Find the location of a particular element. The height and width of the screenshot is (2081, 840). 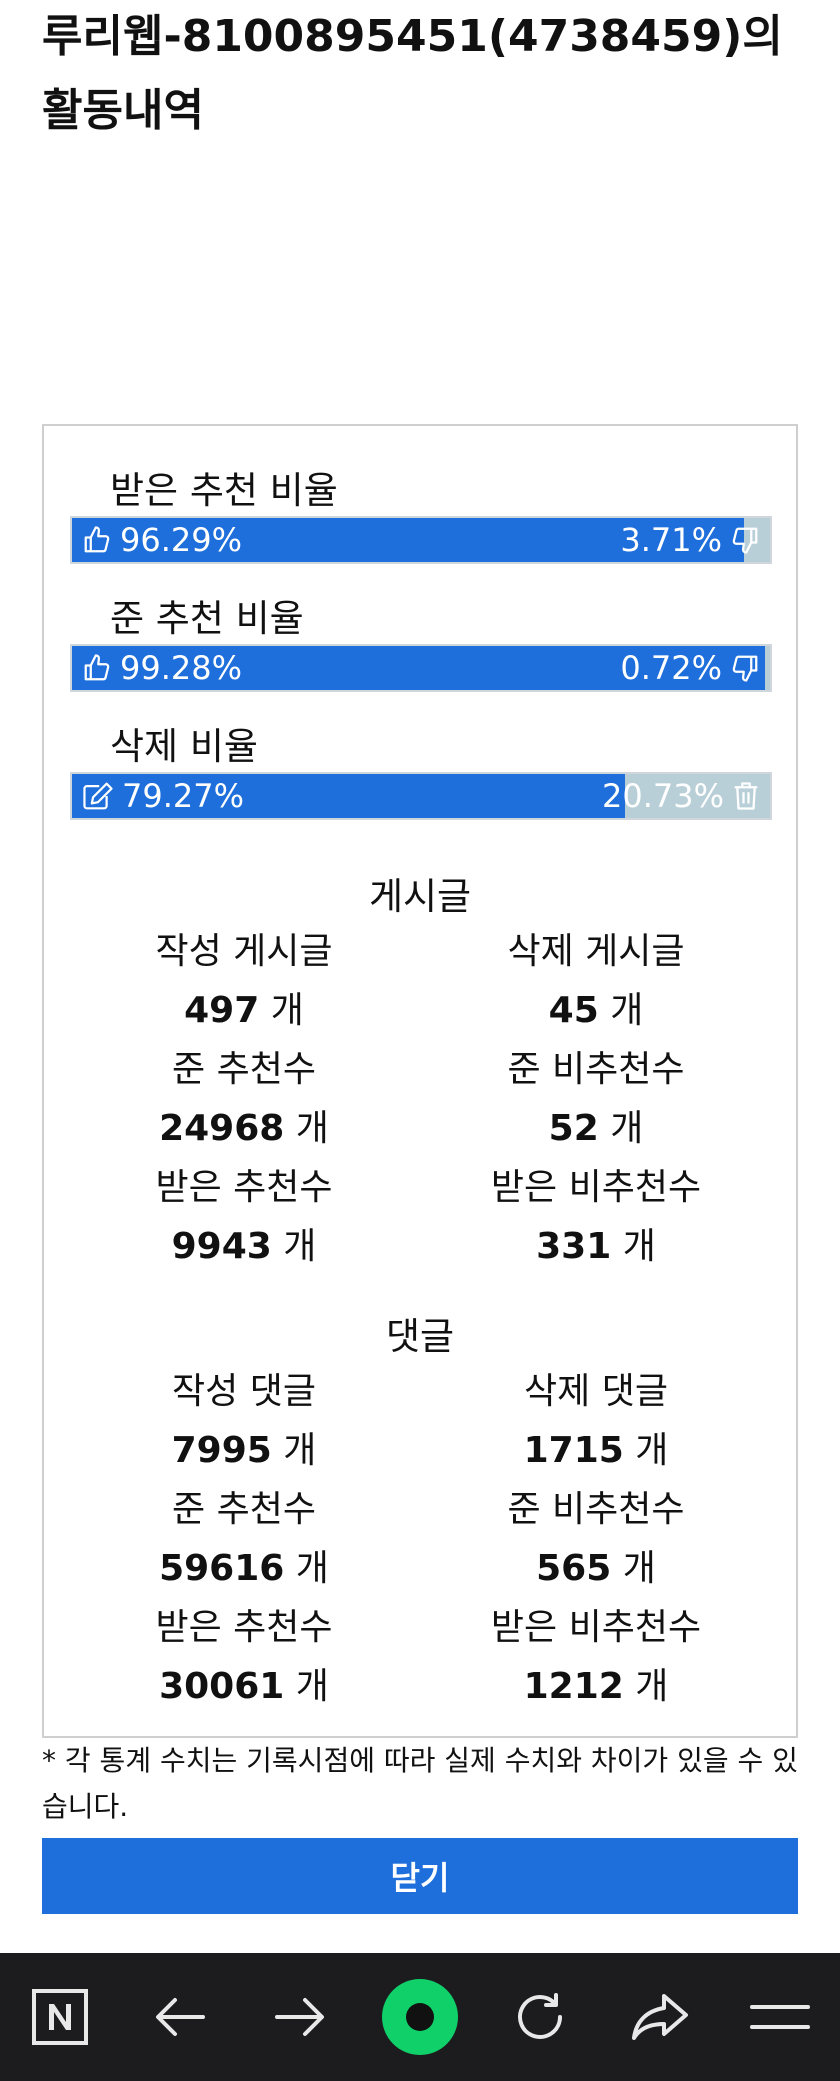

close-button: 닫기 is located at coordinates (420, 1876).